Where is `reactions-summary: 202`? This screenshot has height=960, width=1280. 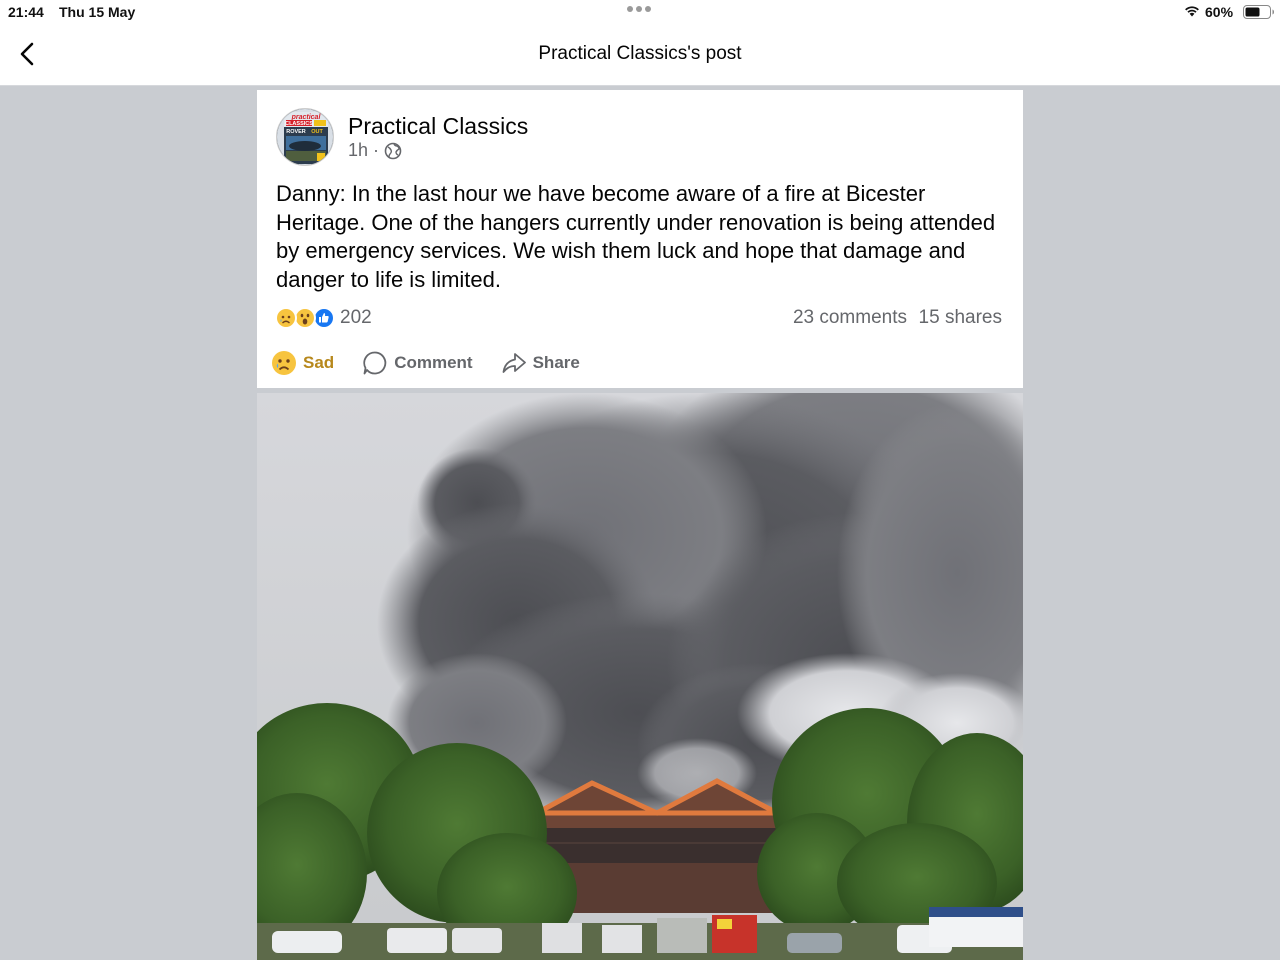
reactions-summary: 202 is located at coordinates (323, 318).